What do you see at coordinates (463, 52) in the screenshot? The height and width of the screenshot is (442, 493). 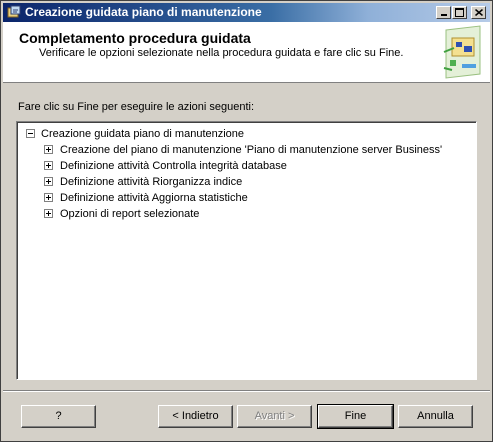 I see `wizard-banner-icon` at bounding box center [463, 52].